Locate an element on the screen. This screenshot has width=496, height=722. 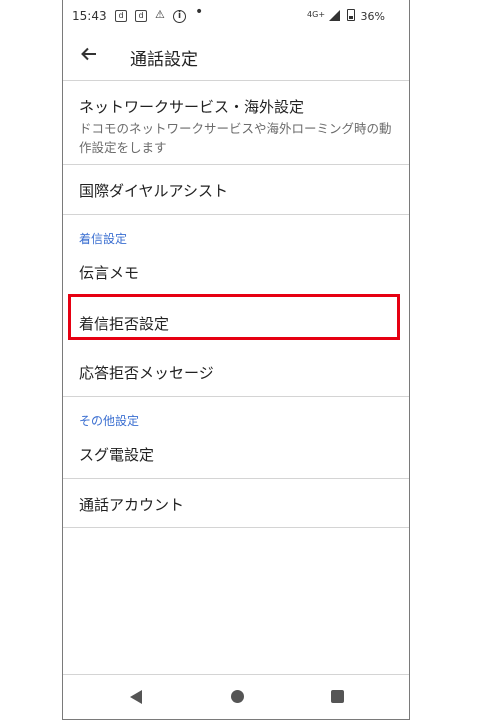
quick-dial-item: スグ電設定 is located at coordinates (236, 454).